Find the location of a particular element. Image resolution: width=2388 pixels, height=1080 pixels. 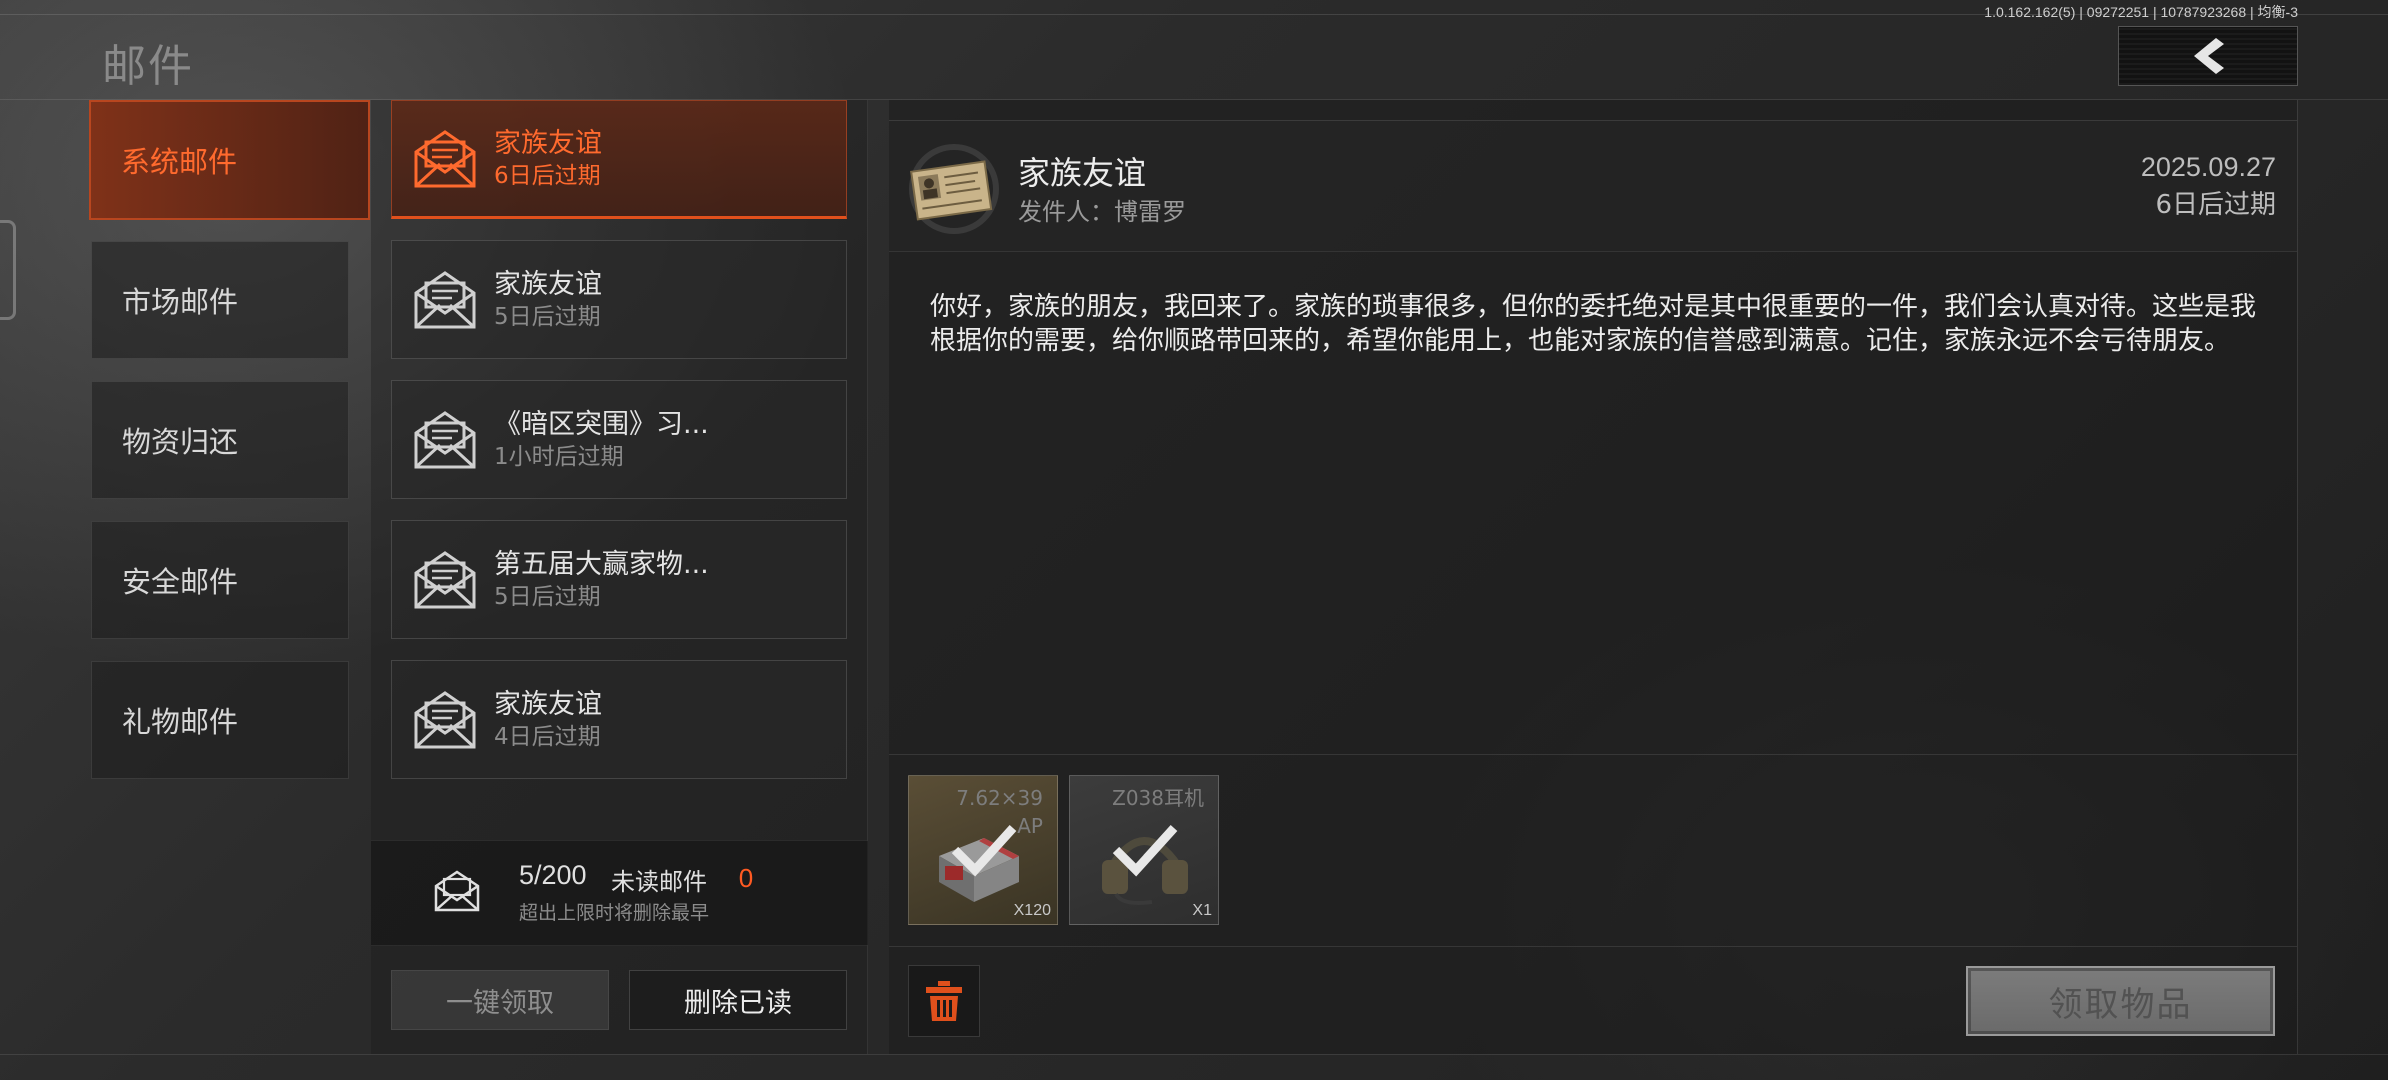

mail-item: 家族友谊 4日后过期 is located at coordinates (619, 719).